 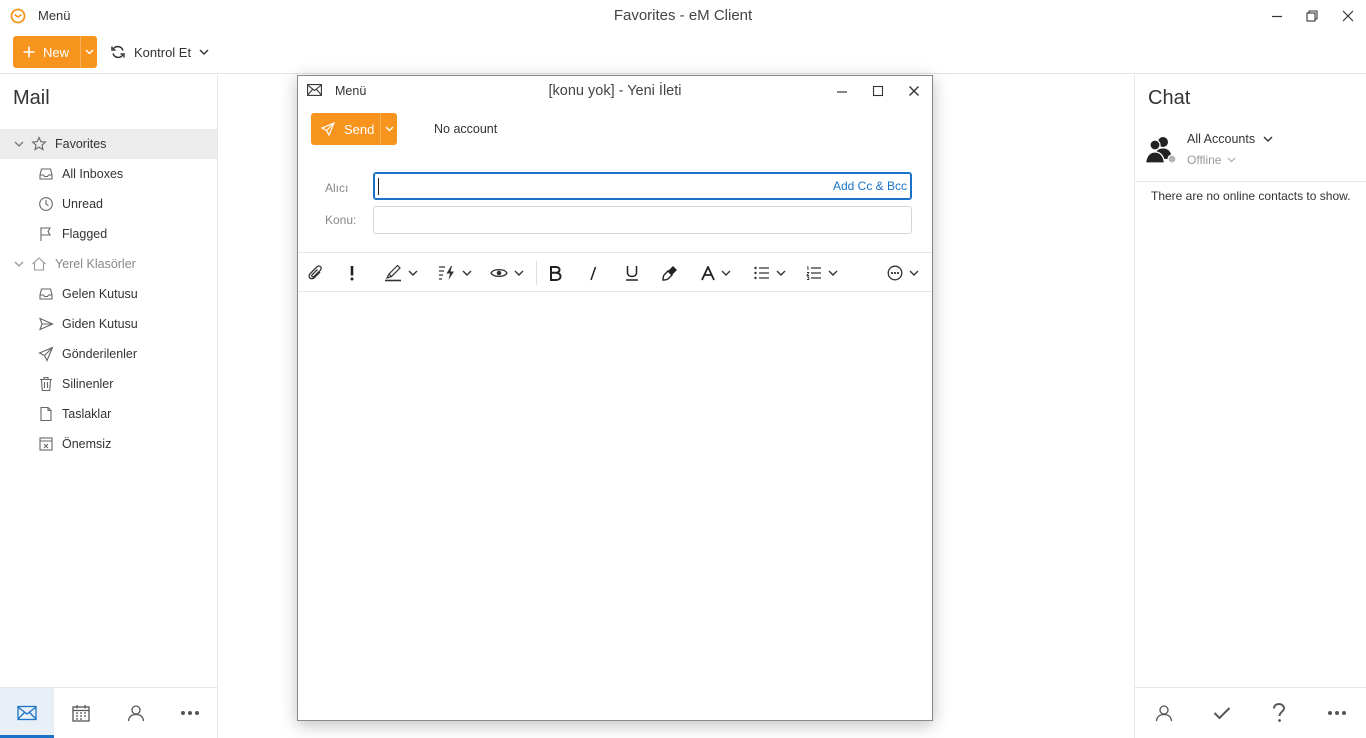 I want to click on chat-empty-message: There are no online contacts to show., so click(x=1251, y=196).